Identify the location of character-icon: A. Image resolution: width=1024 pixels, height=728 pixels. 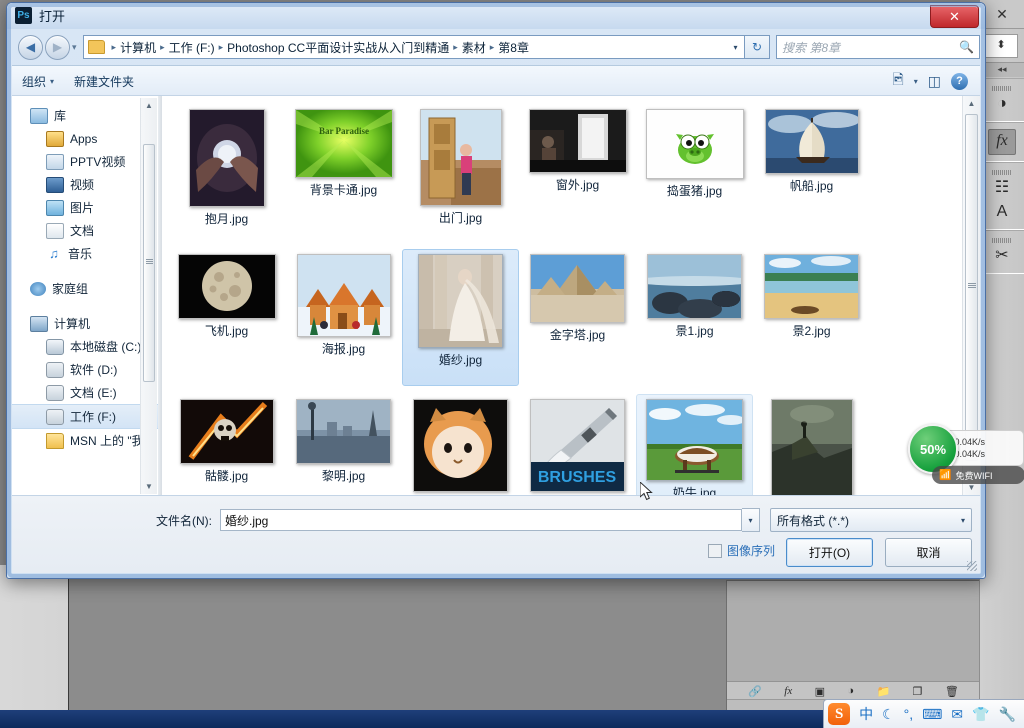
(1002, 213).